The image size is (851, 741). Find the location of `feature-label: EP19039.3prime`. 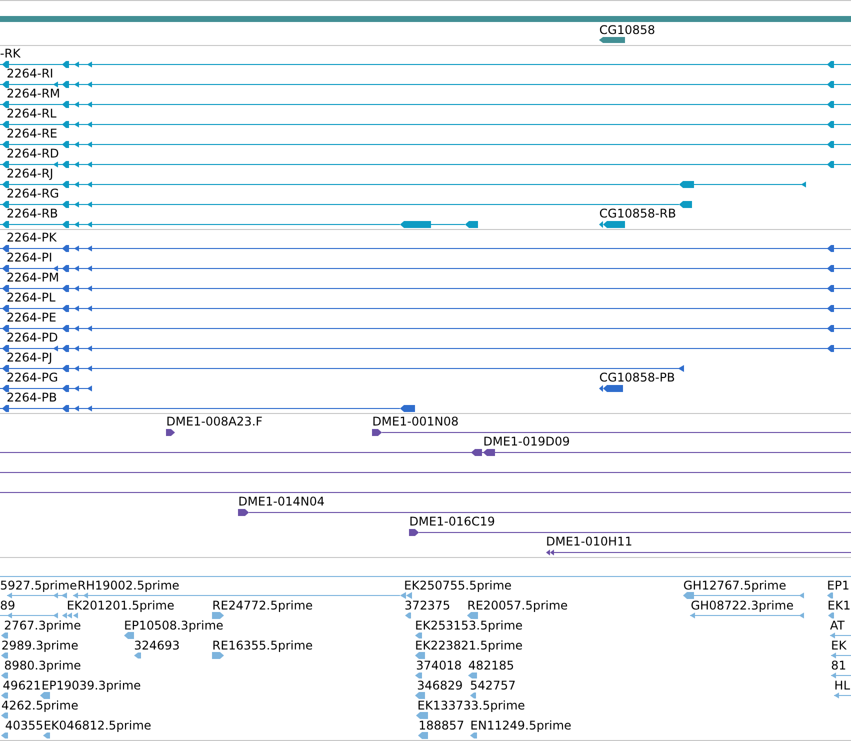

feature-label: EP19039.3prime is located at coordinates (91, 685).